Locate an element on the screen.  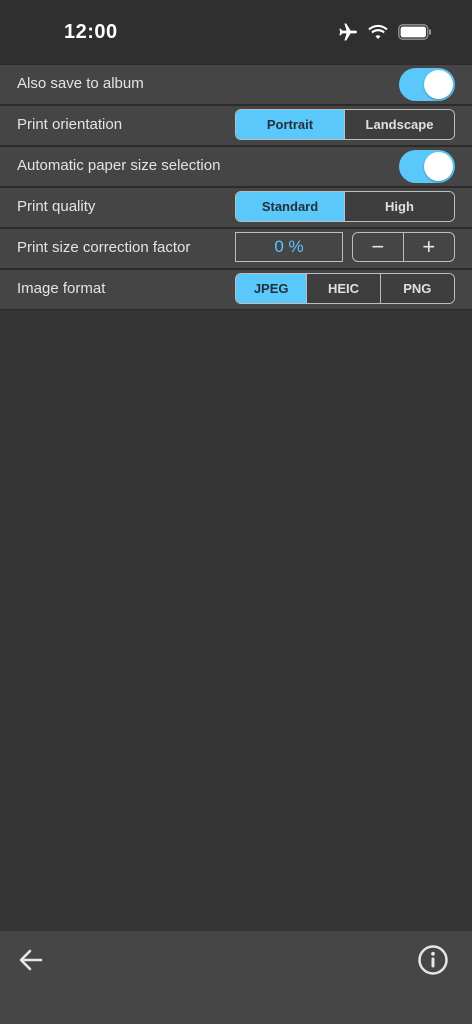
save-to-album-toggle is located at coordinates (427, 84).